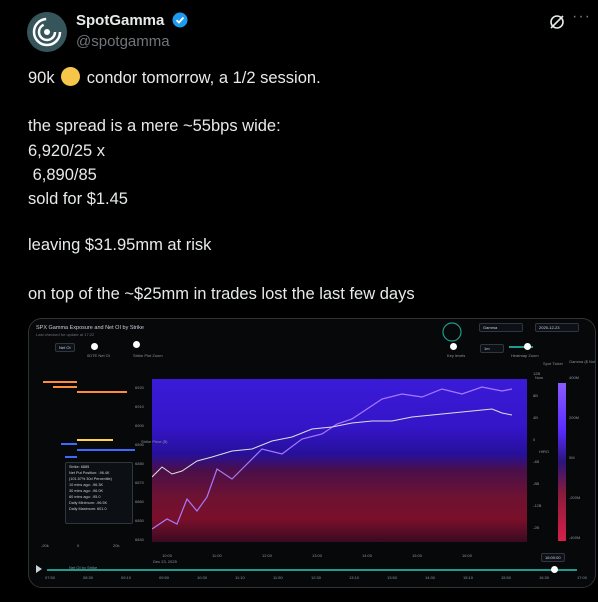 This screenshot has width=598, height=602. Describe the element at coordinates (456, 355) in the screenshot. I see `toggle-label: Key levels` at that location.